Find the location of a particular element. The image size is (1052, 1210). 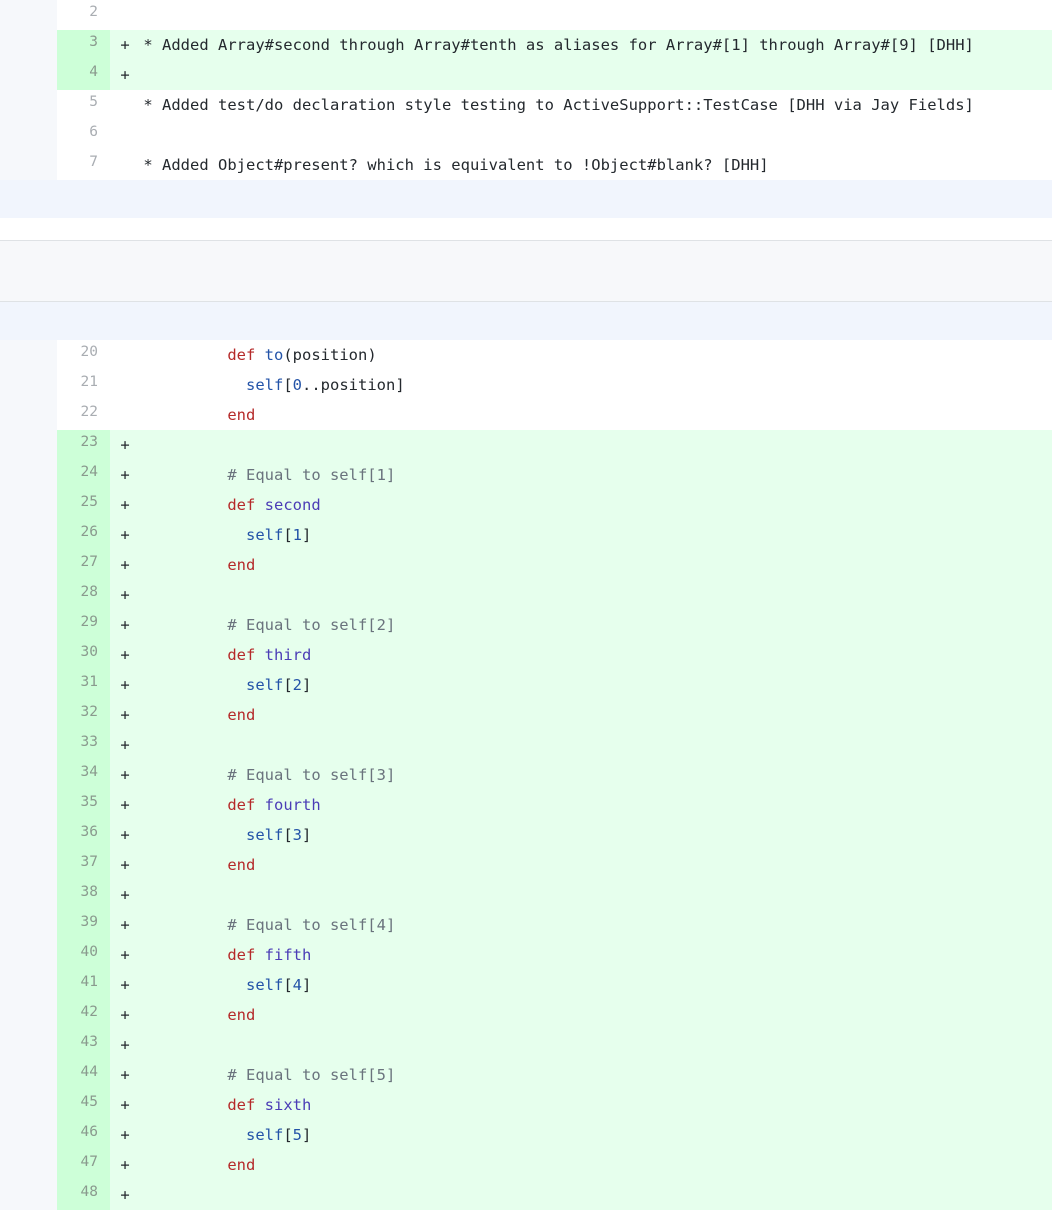

line-number: 20 is located at coordinates (83, 355).